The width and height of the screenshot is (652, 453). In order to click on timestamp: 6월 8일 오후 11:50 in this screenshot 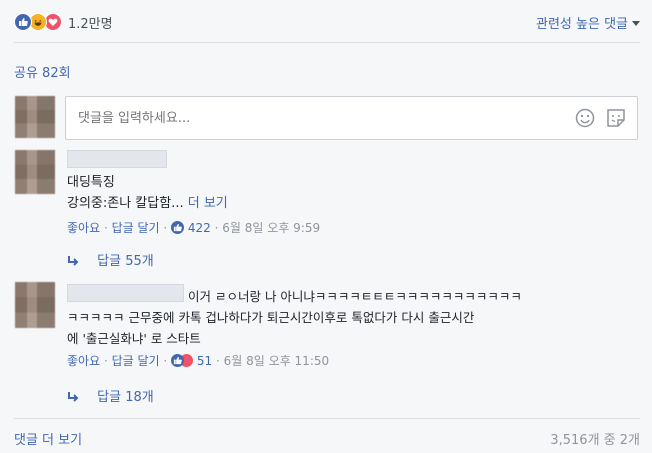, I will do `click(276, 361)`.